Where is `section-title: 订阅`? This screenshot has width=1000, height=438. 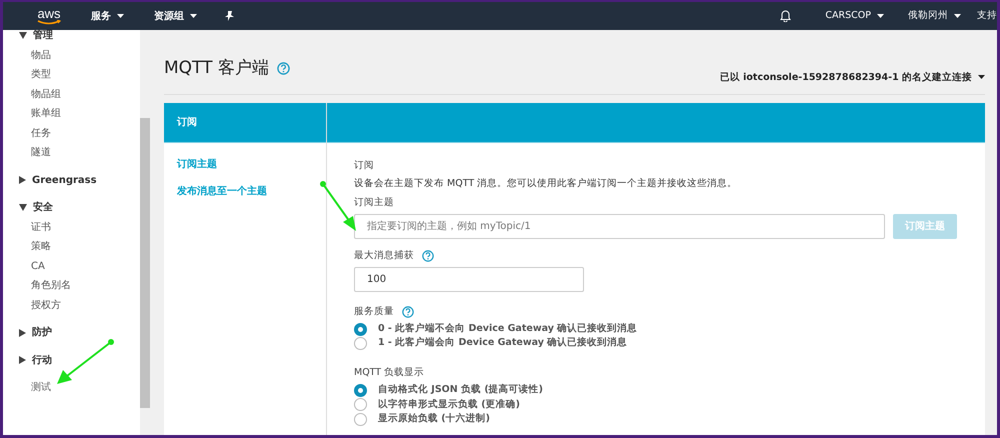
section-title: 订阅 is located at coordinates (364, 165).